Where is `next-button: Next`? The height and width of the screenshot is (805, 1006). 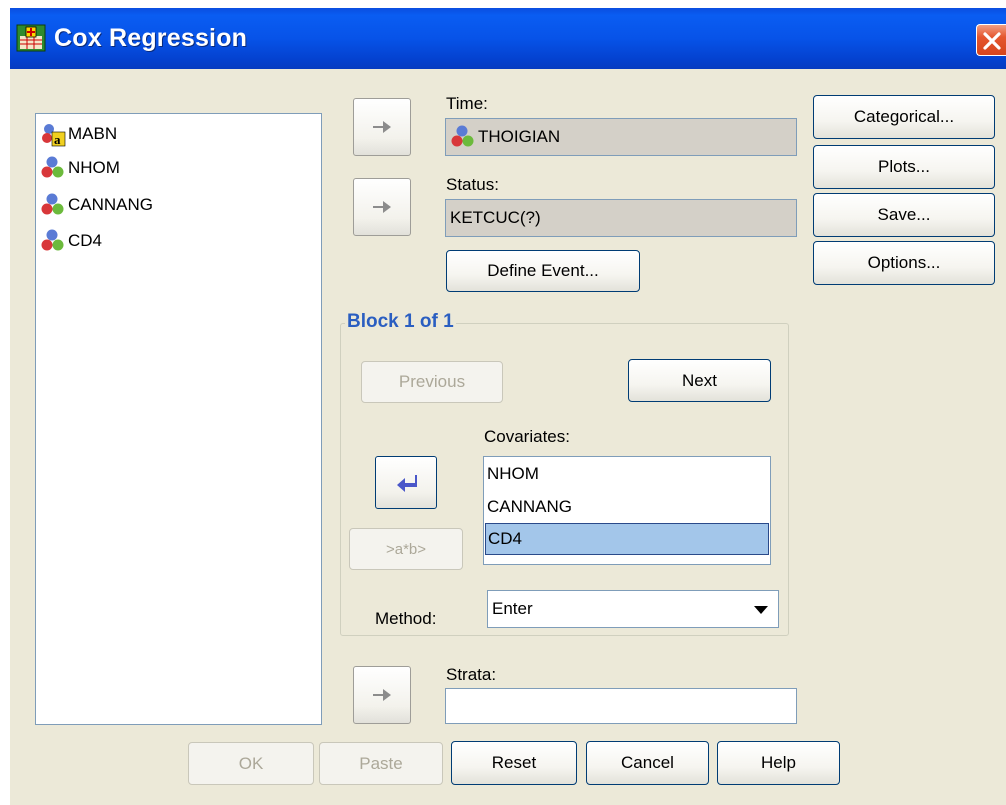 next-button: Next is located at coordinates (699, 380).